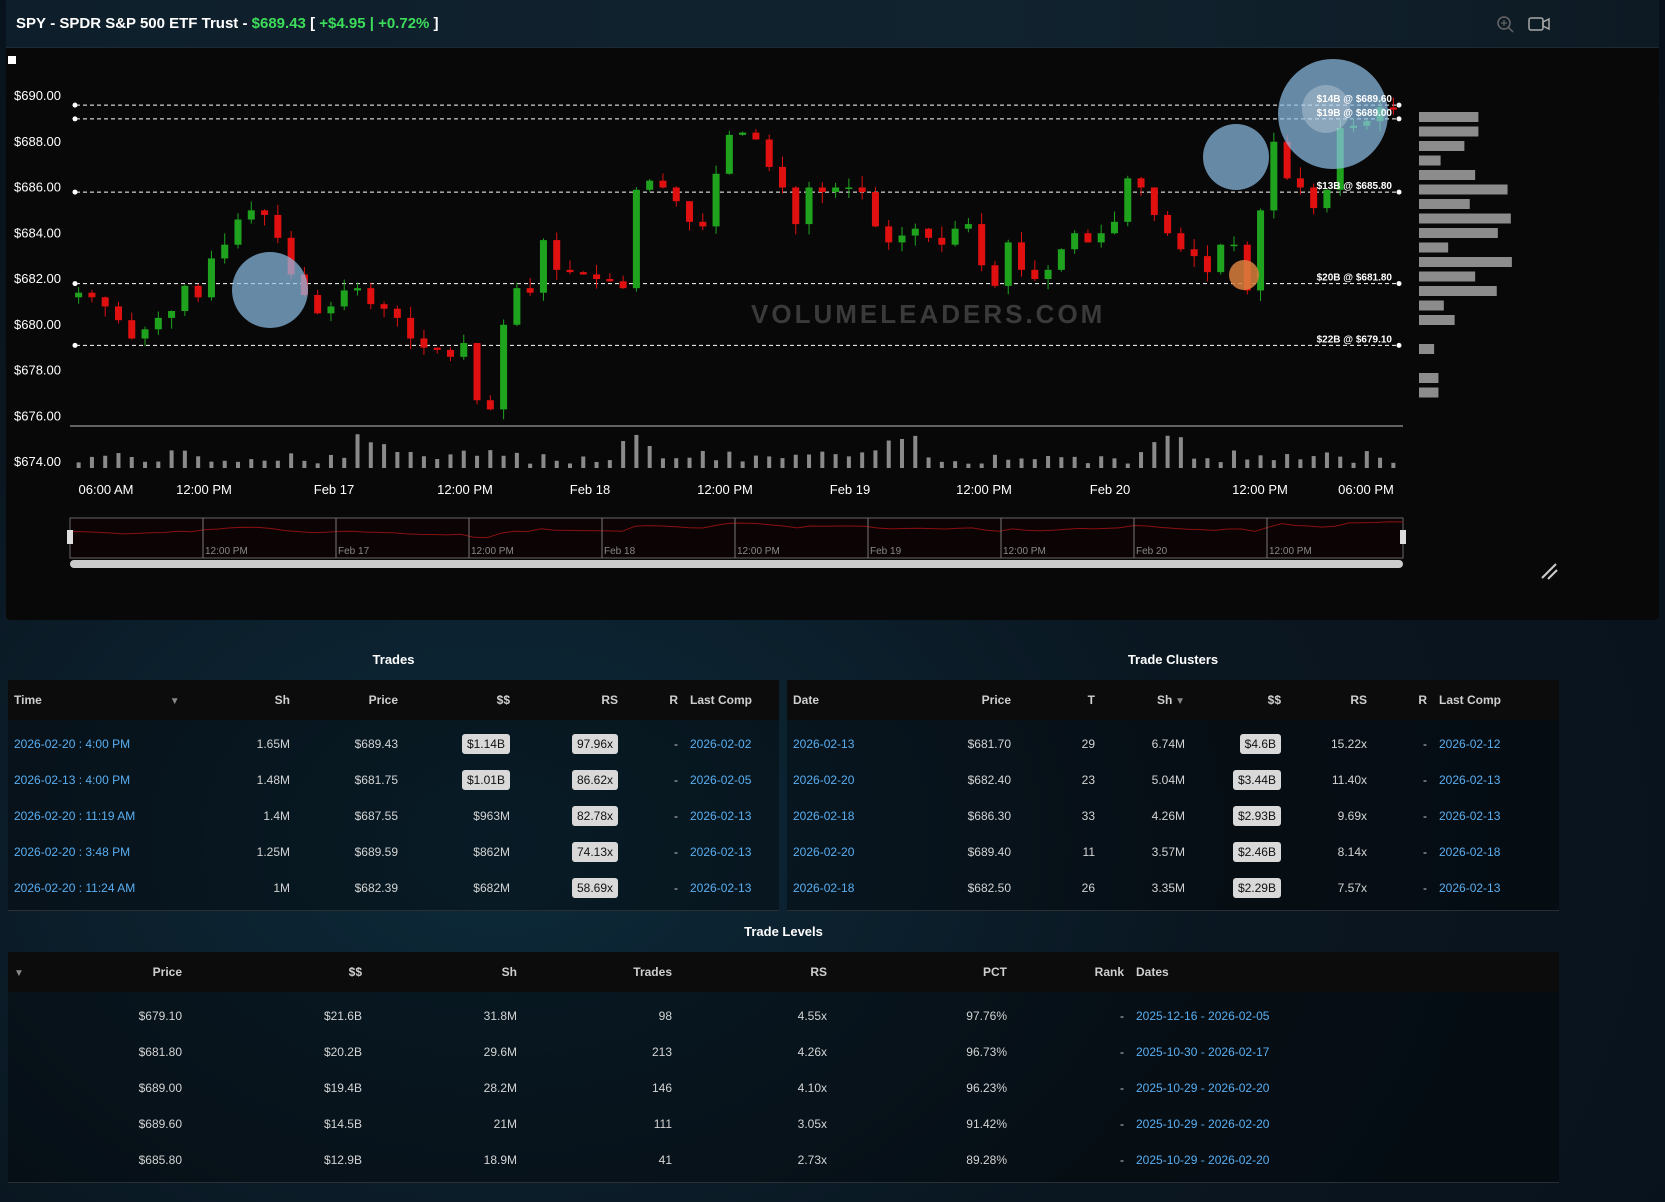  I want to click on trade-last-comp-link: 2026-02-05, so click(731, 780).